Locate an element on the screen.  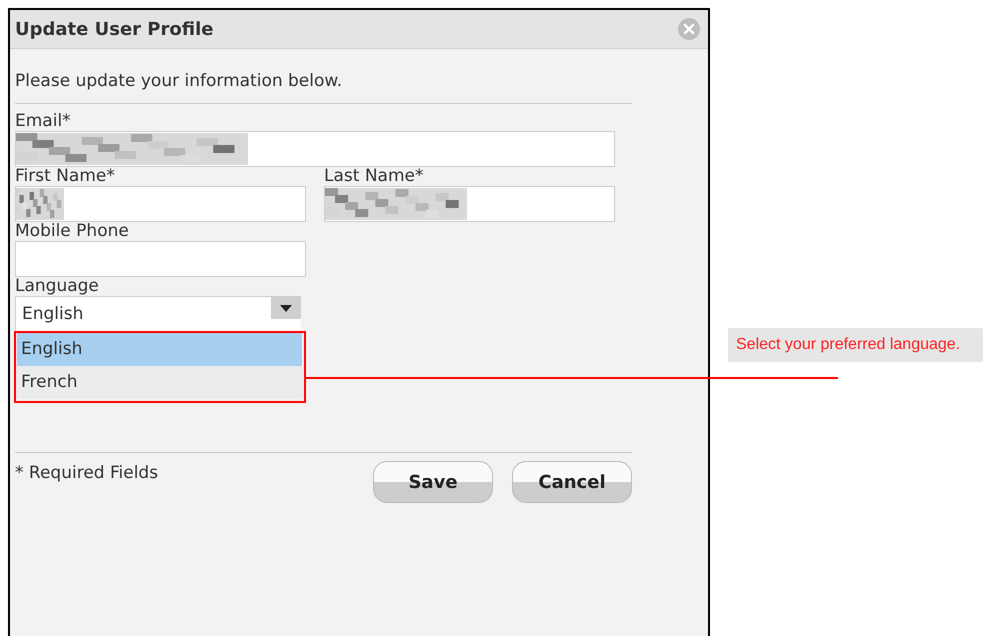
cancel-button: Cancel is located at coordinates (572, 482).